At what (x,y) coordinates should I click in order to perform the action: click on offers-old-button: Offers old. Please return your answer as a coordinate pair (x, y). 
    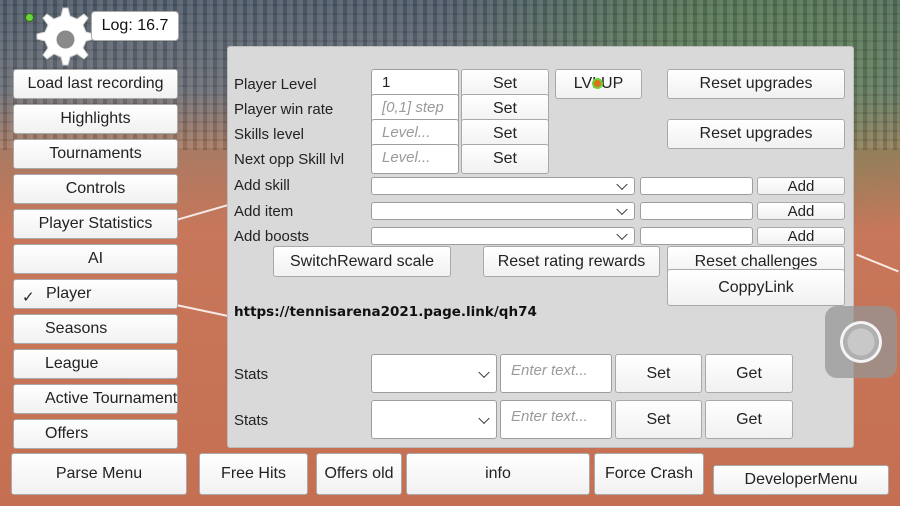
    Looking at the image, I should click on (359, 474).